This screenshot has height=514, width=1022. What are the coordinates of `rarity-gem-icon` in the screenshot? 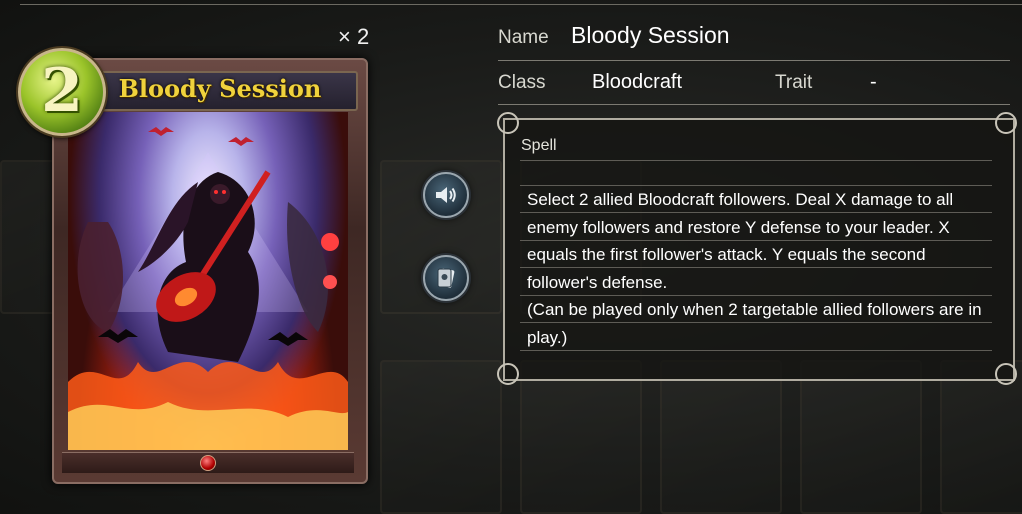 It's located at (208, 463).